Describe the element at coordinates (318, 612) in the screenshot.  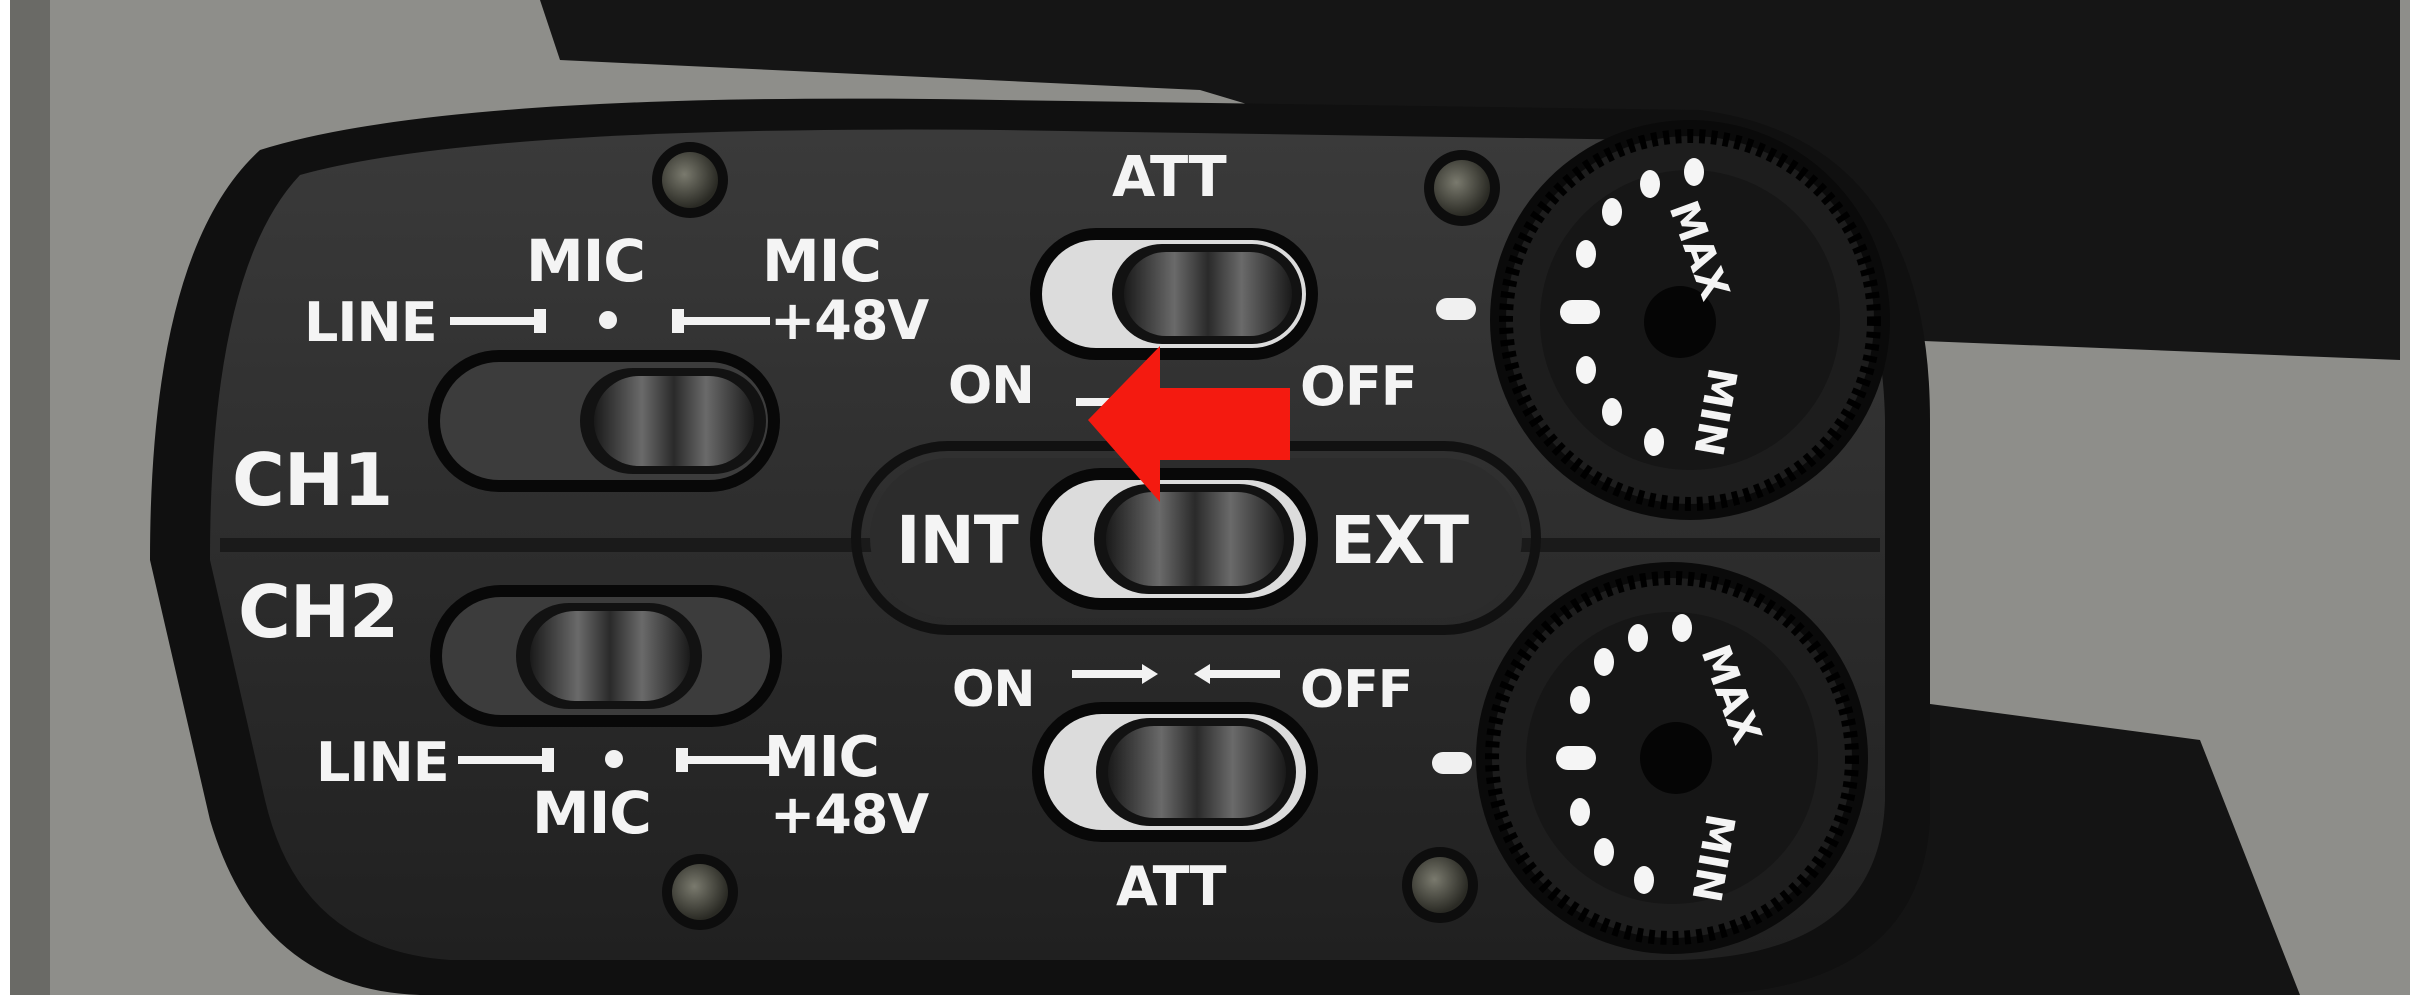
I see `ch2-label: CH2` at that location.